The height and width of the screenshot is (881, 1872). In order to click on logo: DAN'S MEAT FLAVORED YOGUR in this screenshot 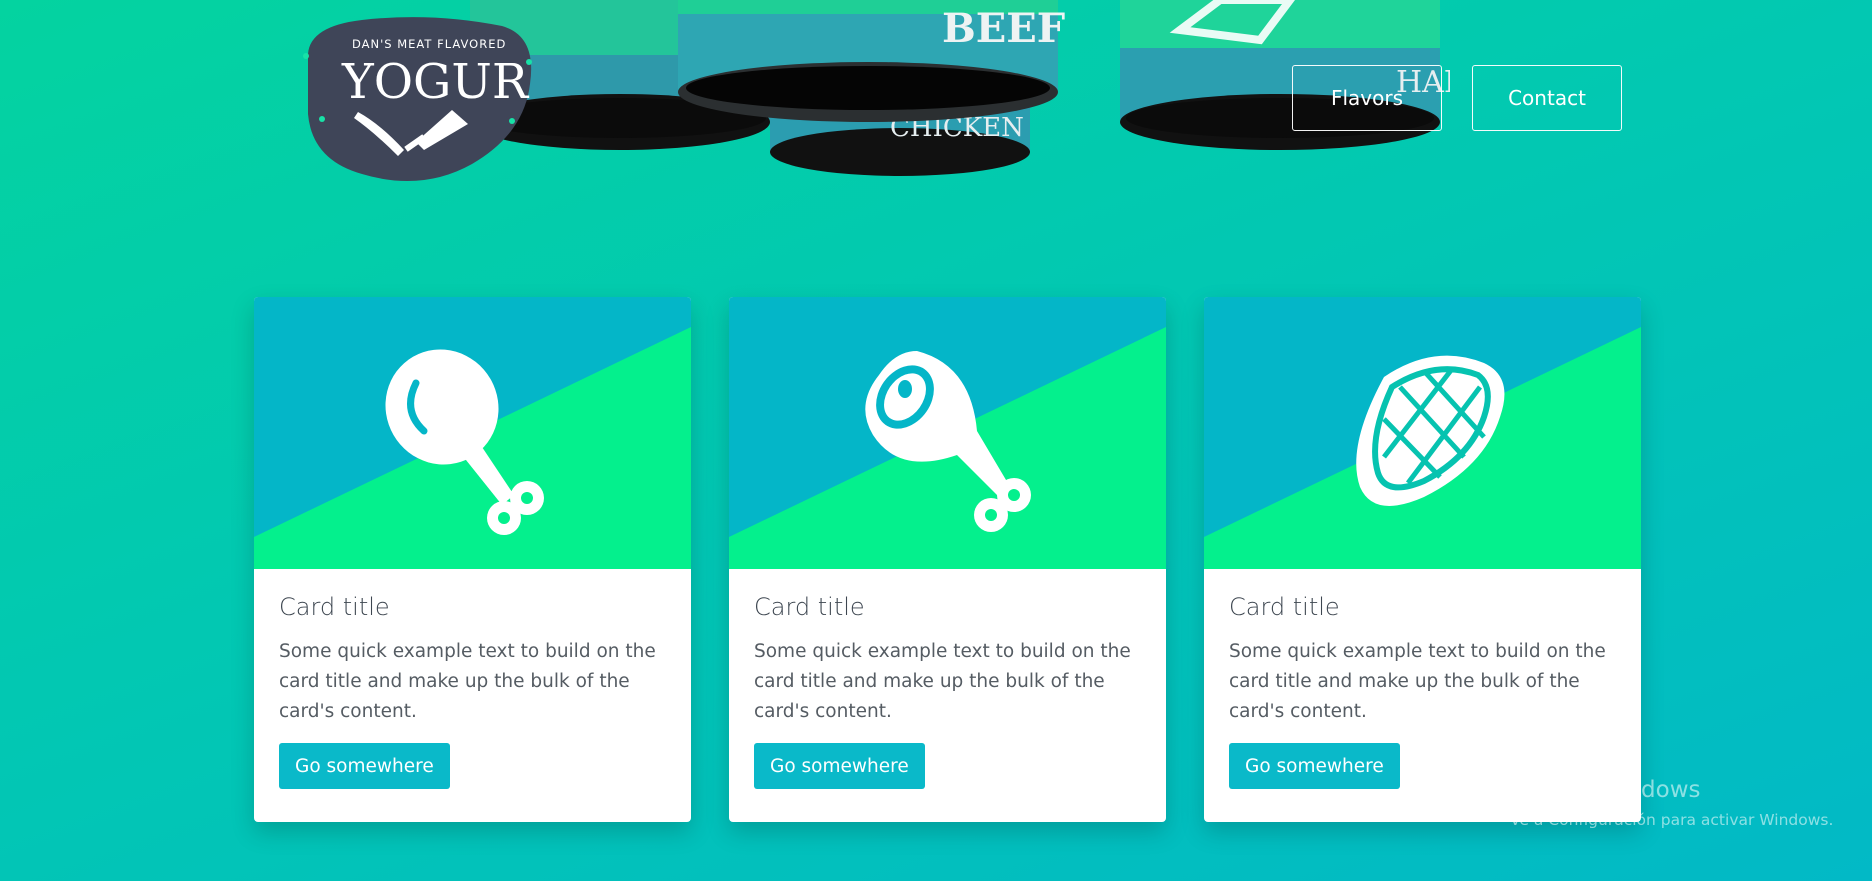, I will do `click(417, 99)`.